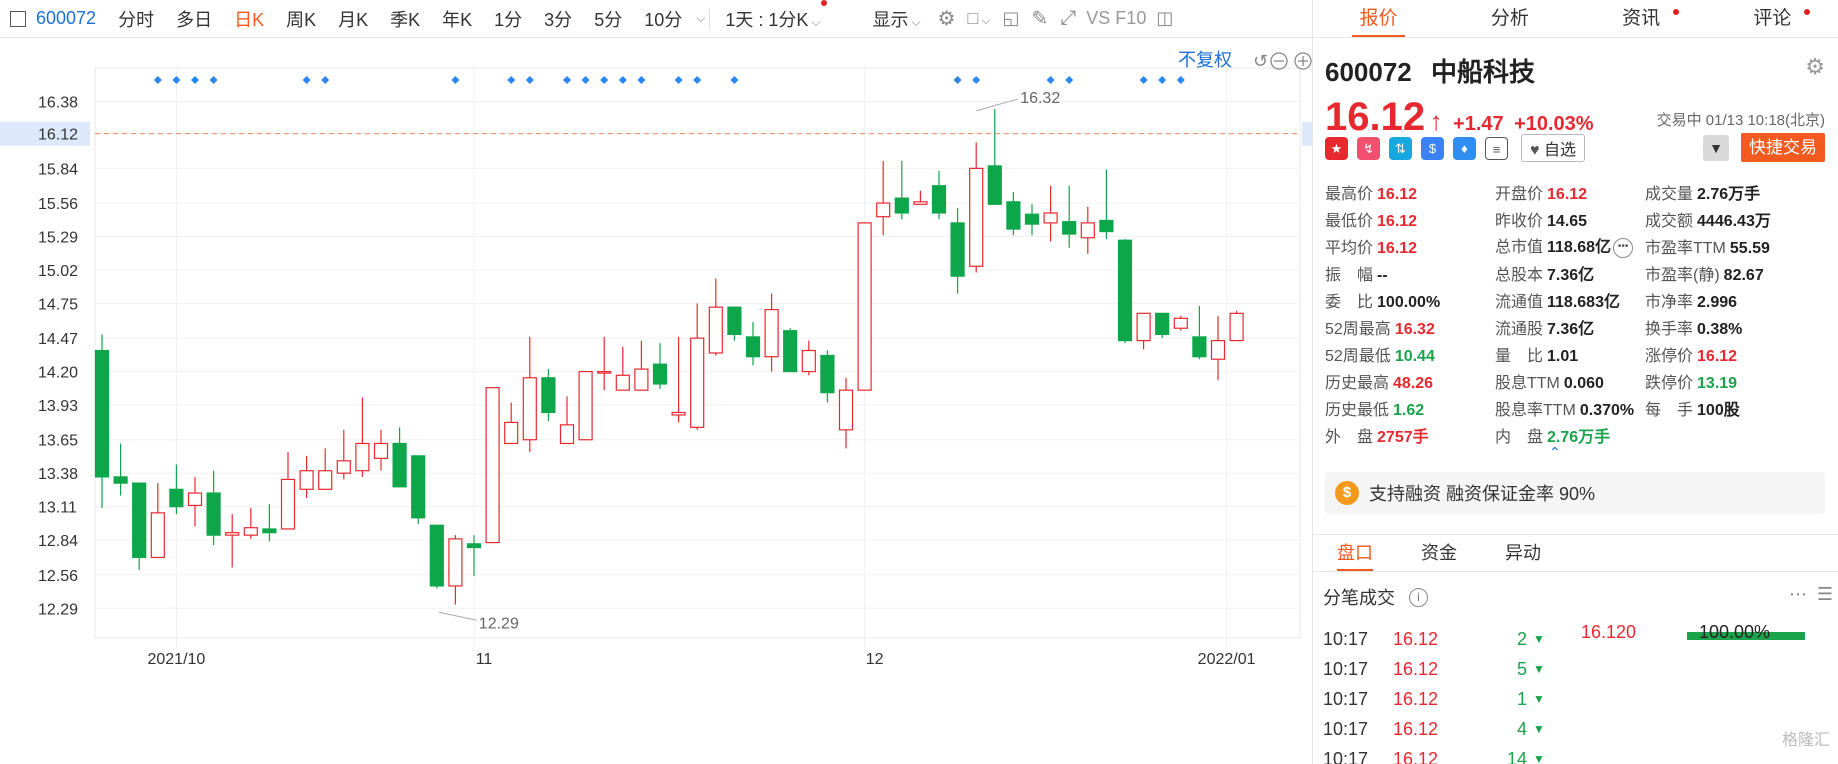 The height and width of the screenshot is (764, 1838). I want to click on period-tab-10: 10分, so click(663, 19).